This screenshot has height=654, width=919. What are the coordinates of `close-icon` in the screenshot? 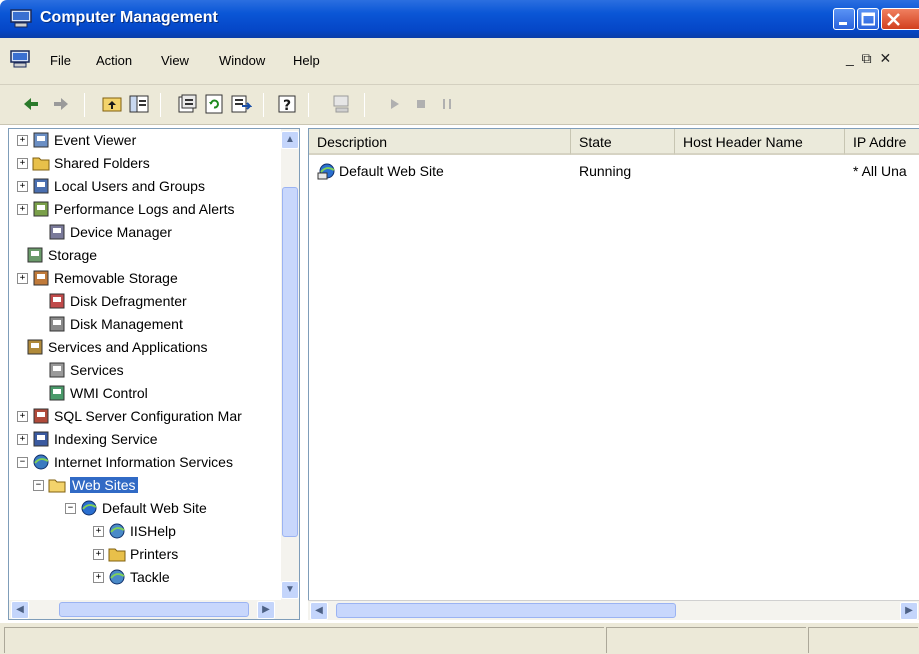 It's located at (893, 19).